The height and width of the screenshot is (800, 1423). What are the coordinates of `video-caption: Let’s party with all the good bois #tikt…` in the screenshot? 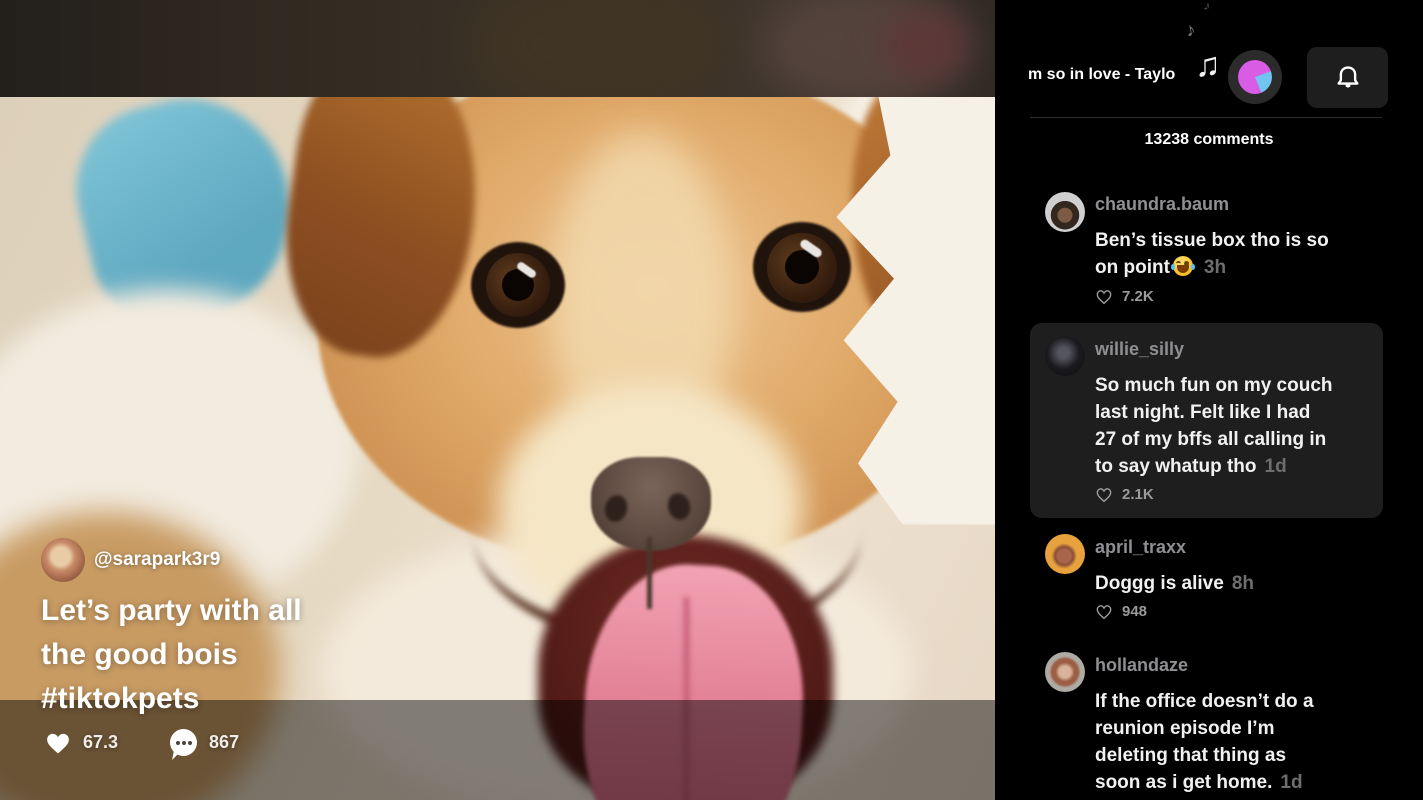 It's located at (221, 655).